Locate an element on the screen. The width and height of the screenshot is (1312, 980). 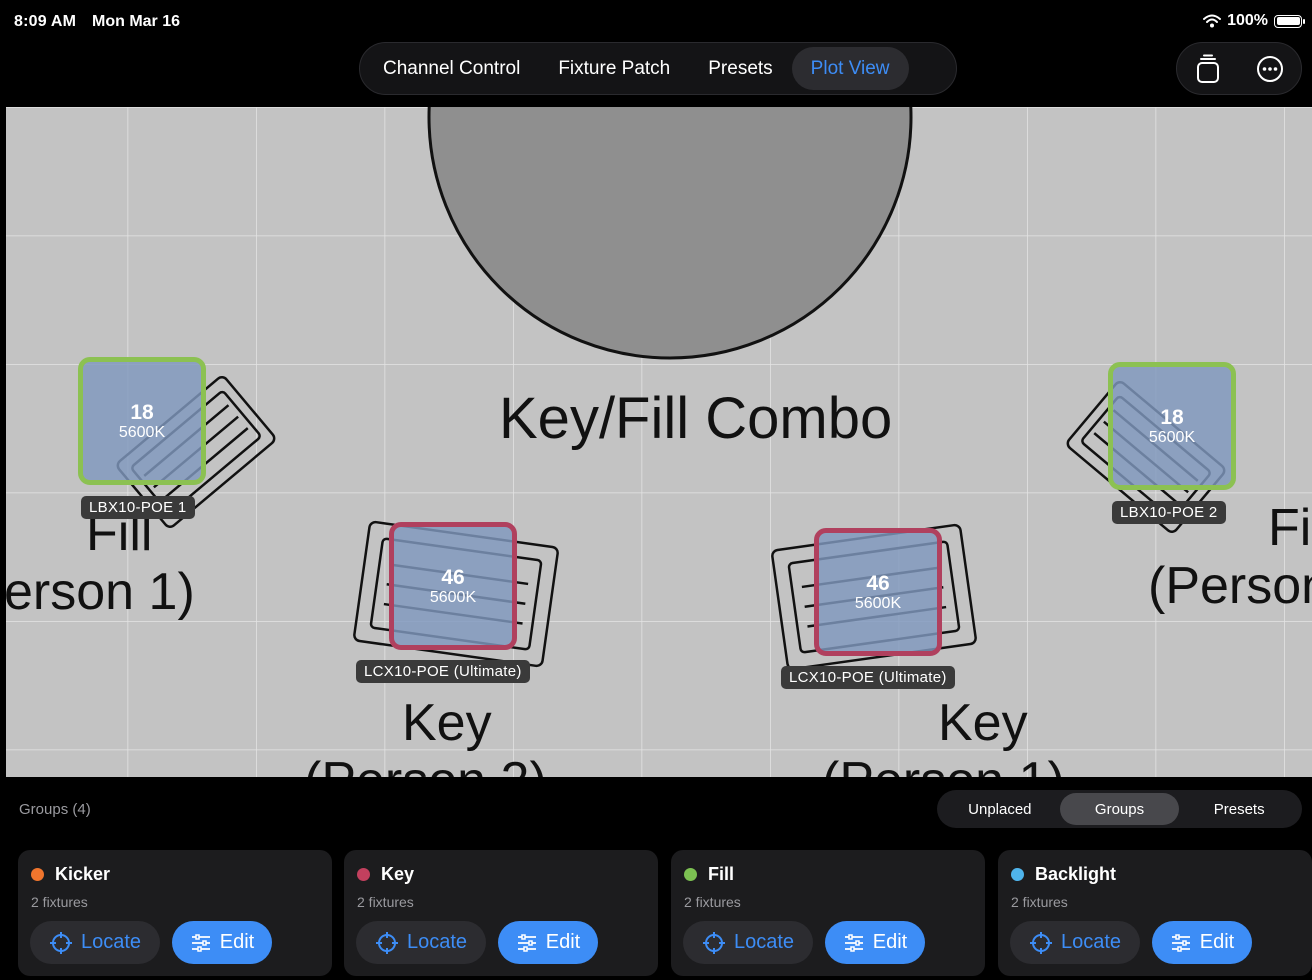
segment-groups: Groups is located at coordinates (1119, 809).